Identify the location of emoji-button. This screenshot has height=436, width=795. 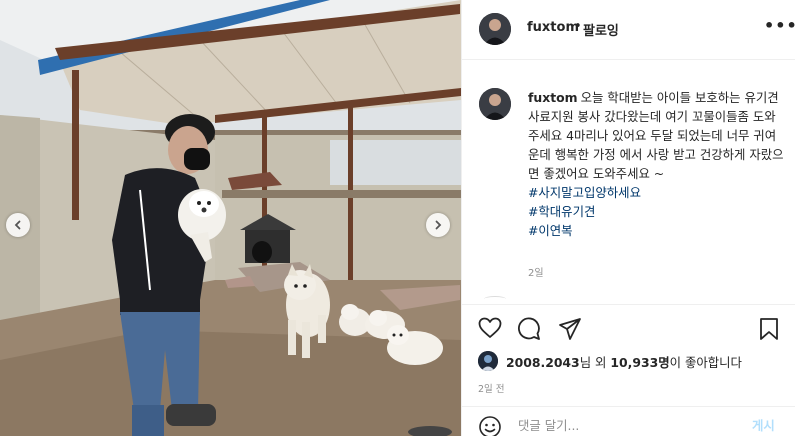
(490, 425).